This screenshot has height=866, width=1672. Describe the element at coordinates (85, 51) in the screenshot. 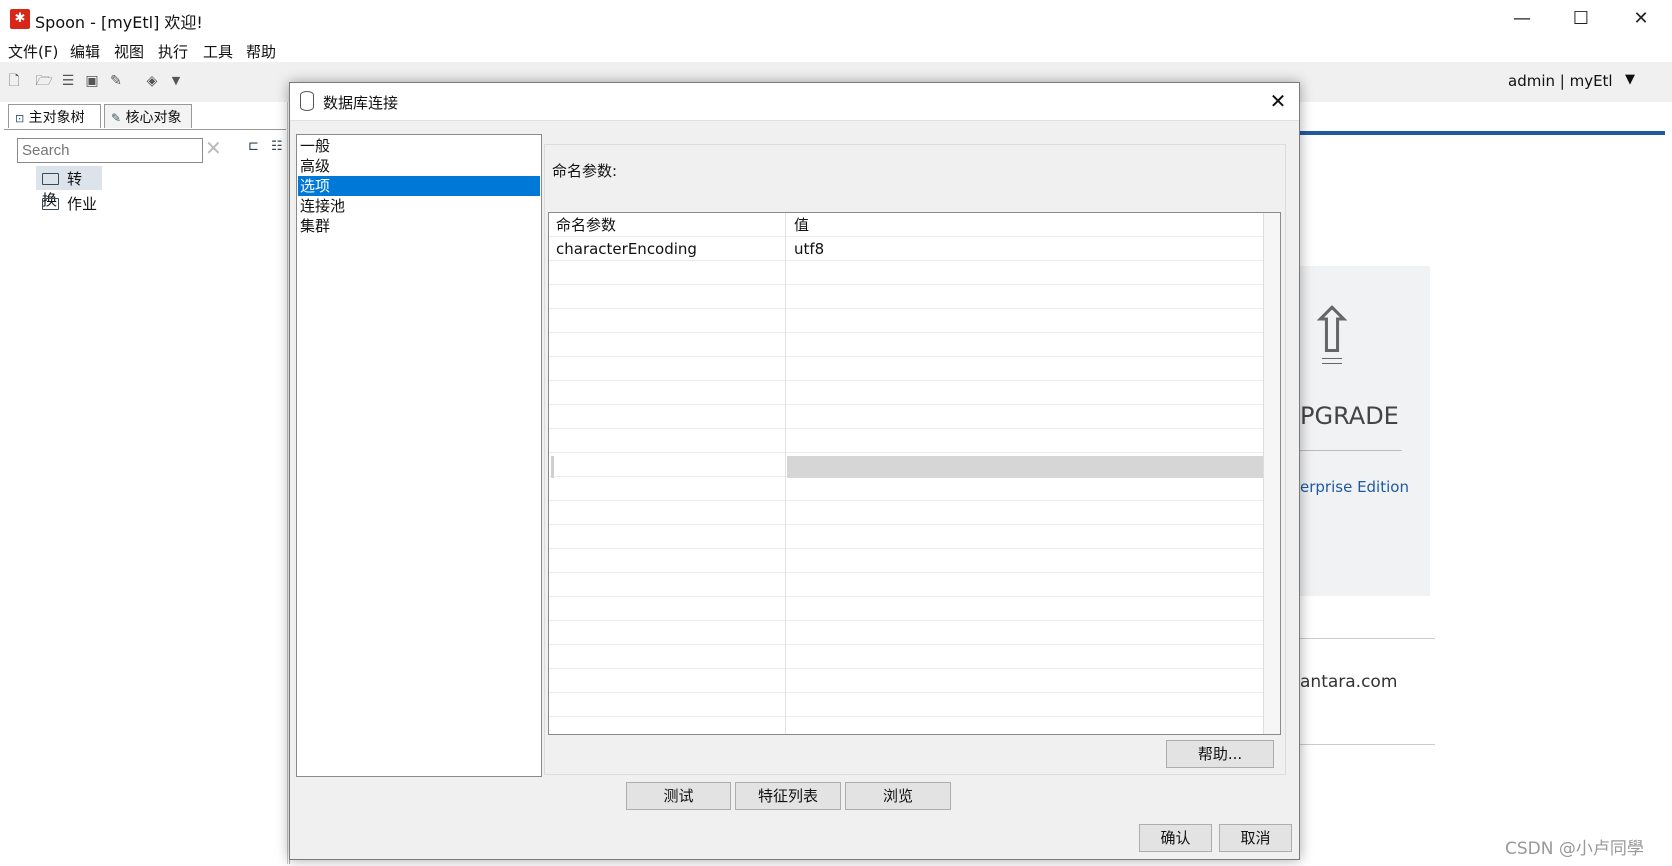

I see `menu-edit: 编辑` at that location.